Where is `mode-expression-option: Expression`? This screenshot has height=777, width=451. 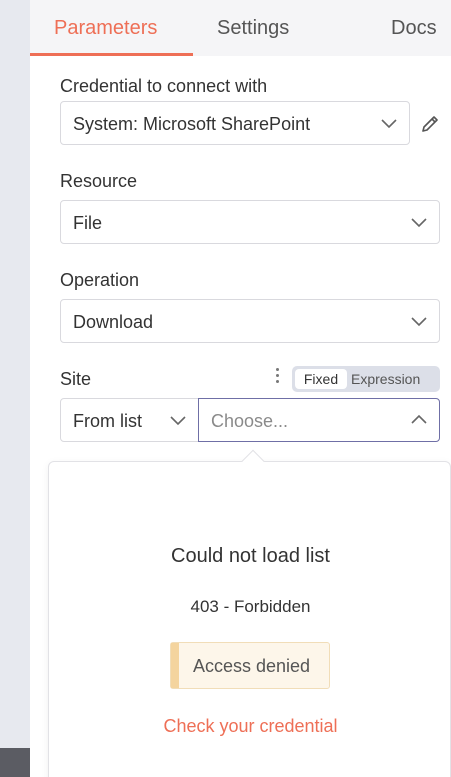 mode-expression-option: Expression is located at coordinates (385, 379).